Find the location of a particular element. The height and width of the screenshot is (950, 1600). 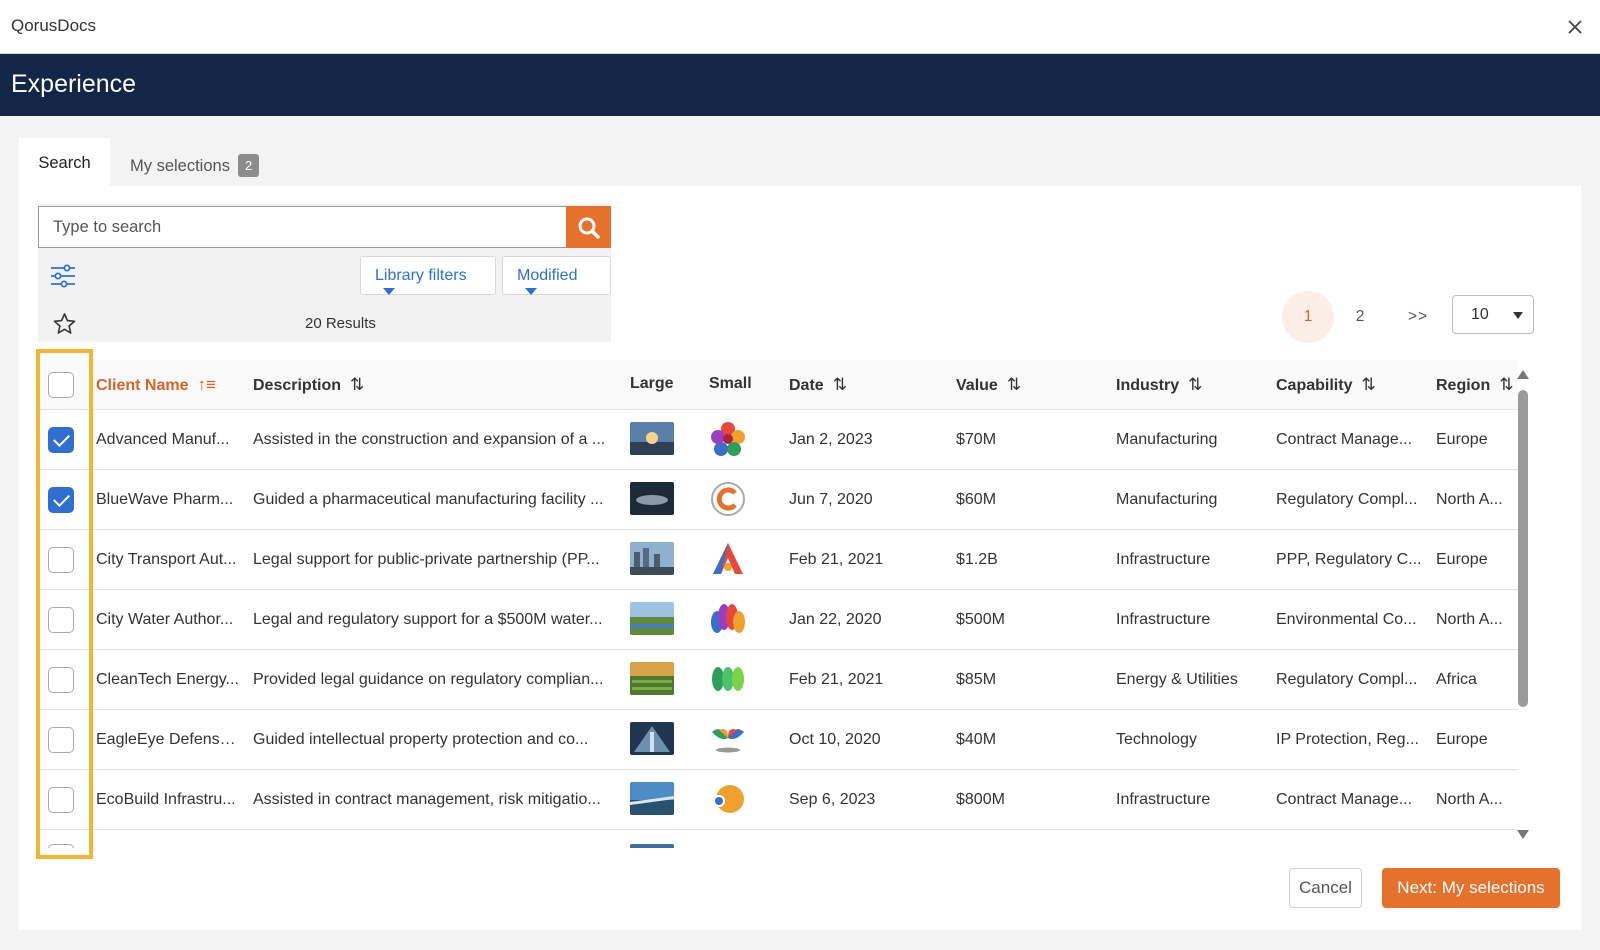

column-header-region: Region ⇅ is located at coordinates (1474, 385).